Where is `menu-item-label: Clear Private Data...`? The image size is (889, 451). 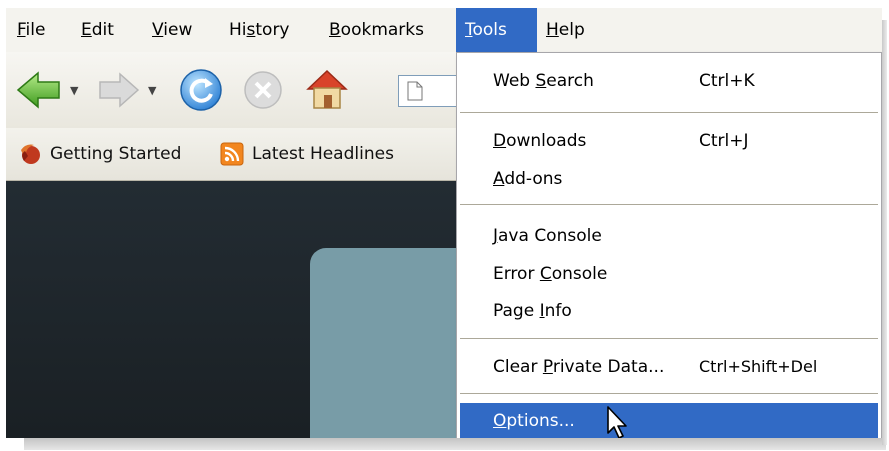 menu-item-label: Clear Private Data... is located at coordinates (579, 367).